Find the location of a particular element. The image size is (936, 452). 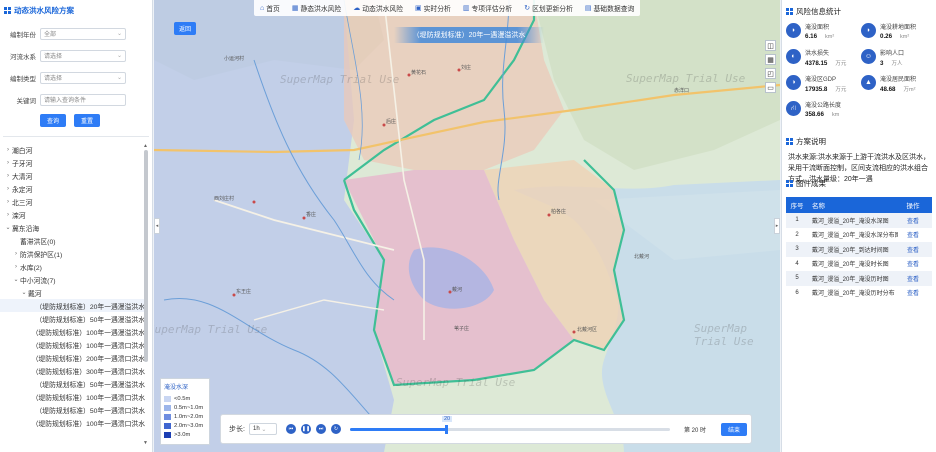

watermark: SuperMap Trial Use is located at coordinates (686, 78).